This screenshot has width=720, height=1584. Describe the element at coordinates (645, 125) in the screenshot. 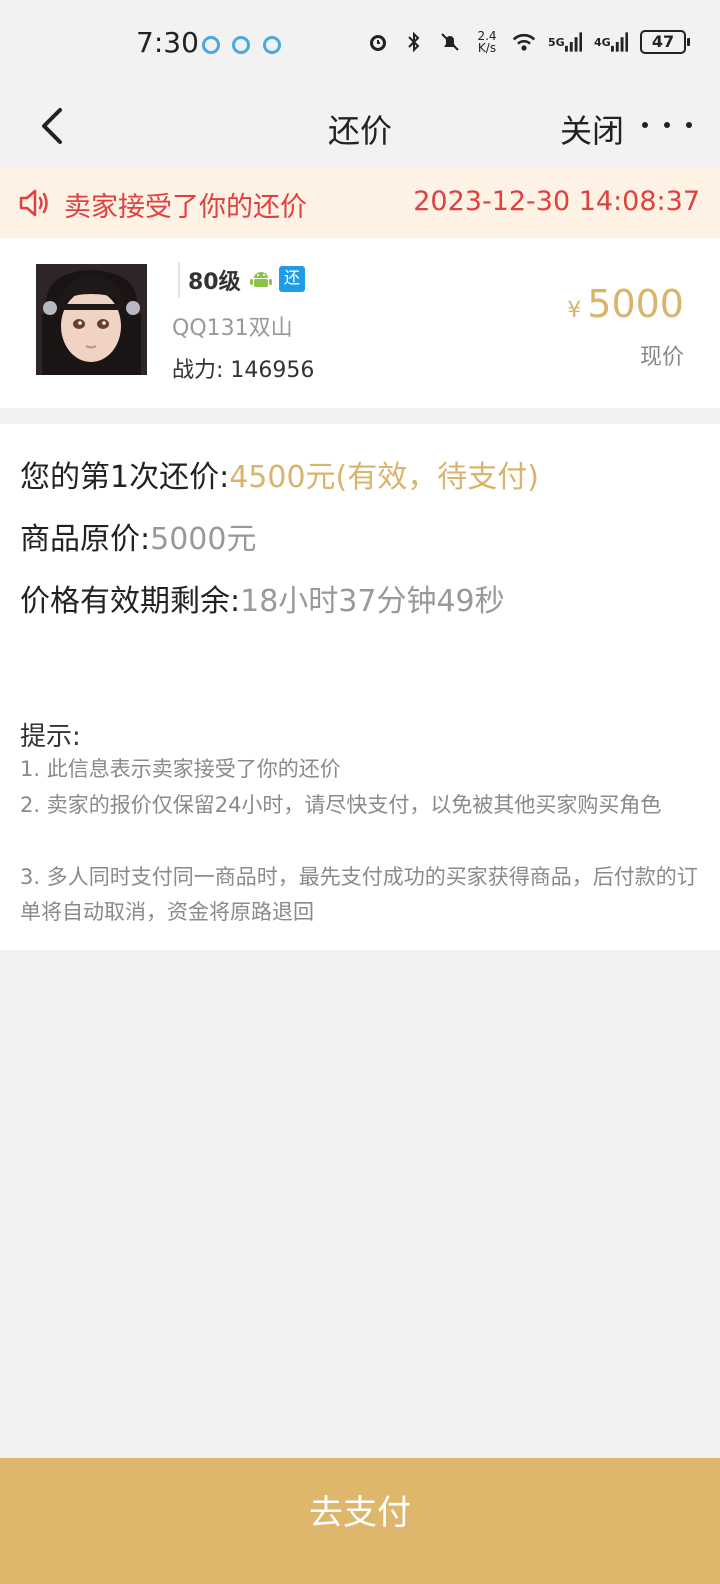

I see `more-icon` at that location.